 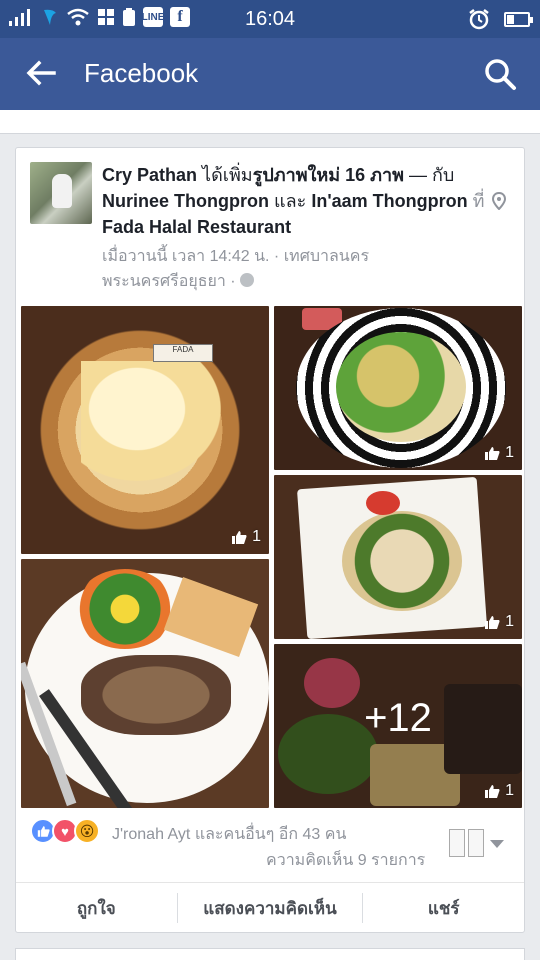 I want to click on photo-mussels: 1, so click(x=398, y=388).